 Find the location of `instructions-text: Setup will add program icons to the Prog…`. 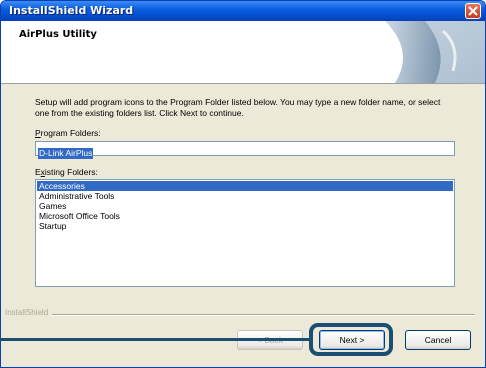

instructions-text: Setup will add program icons to the Prog… is located at coordinates (238, 107).